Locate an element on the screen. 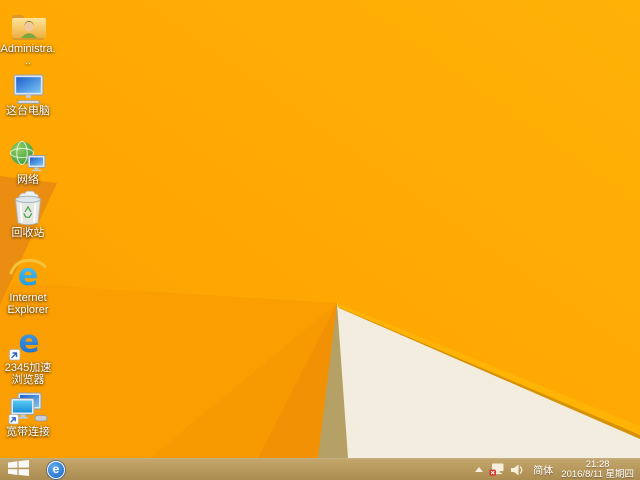  desktop-icon-2345-browser: e 2345加速浏览器 is located at coordinates (28, 356).